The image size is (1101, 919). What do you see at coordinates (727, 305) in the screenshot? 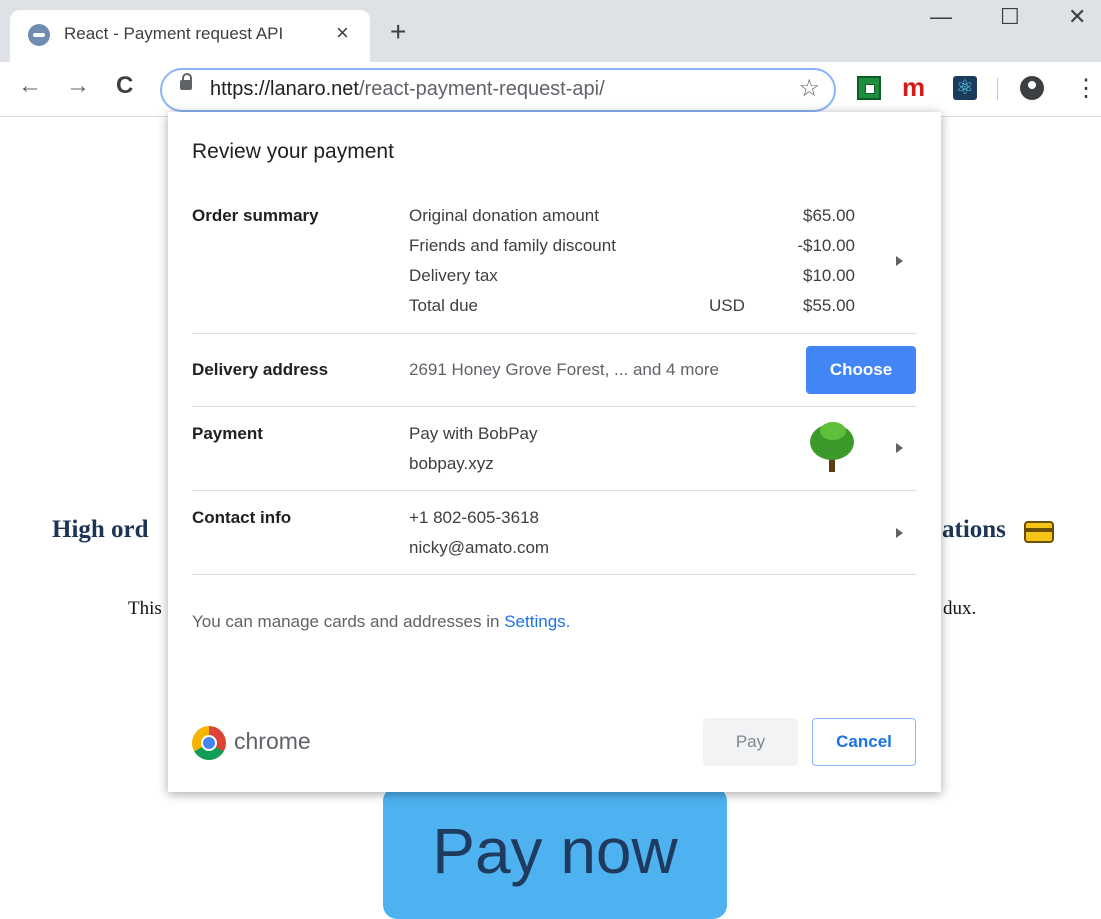
I see `currency-label: USD` at bounding box center [727, 305].